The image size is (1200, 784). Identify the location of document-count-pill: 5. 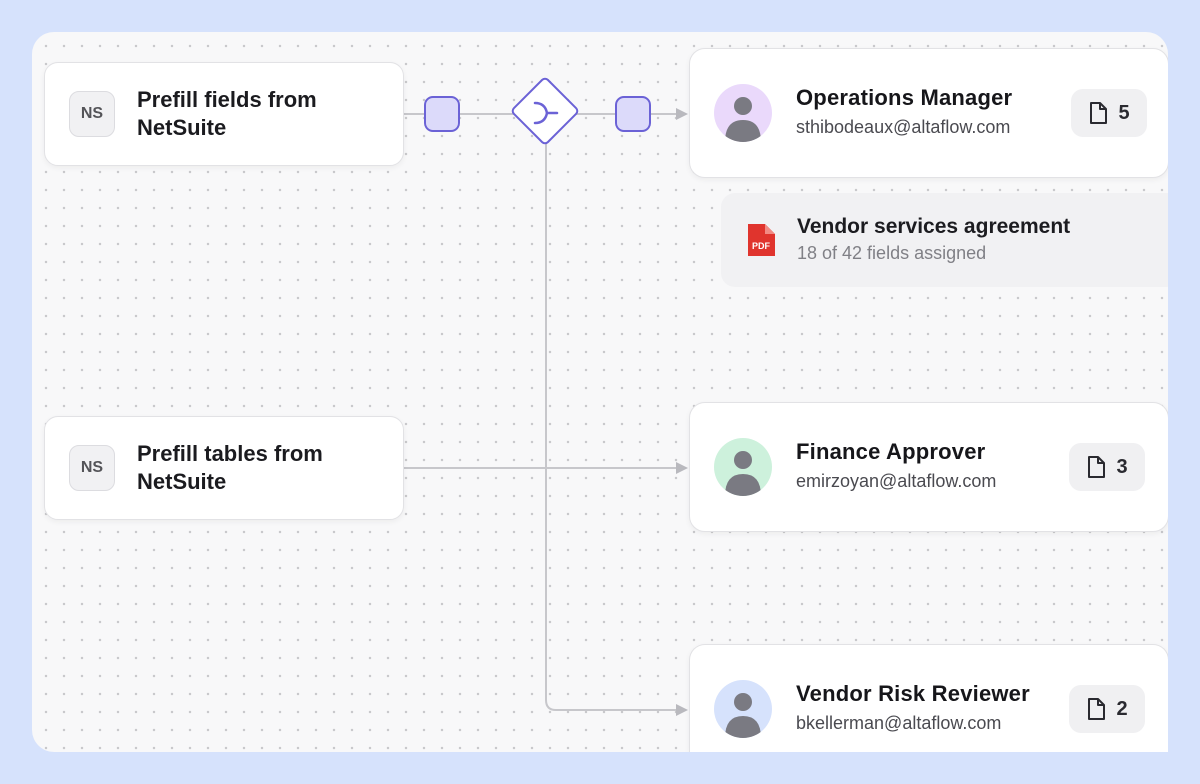
(1109, 113).